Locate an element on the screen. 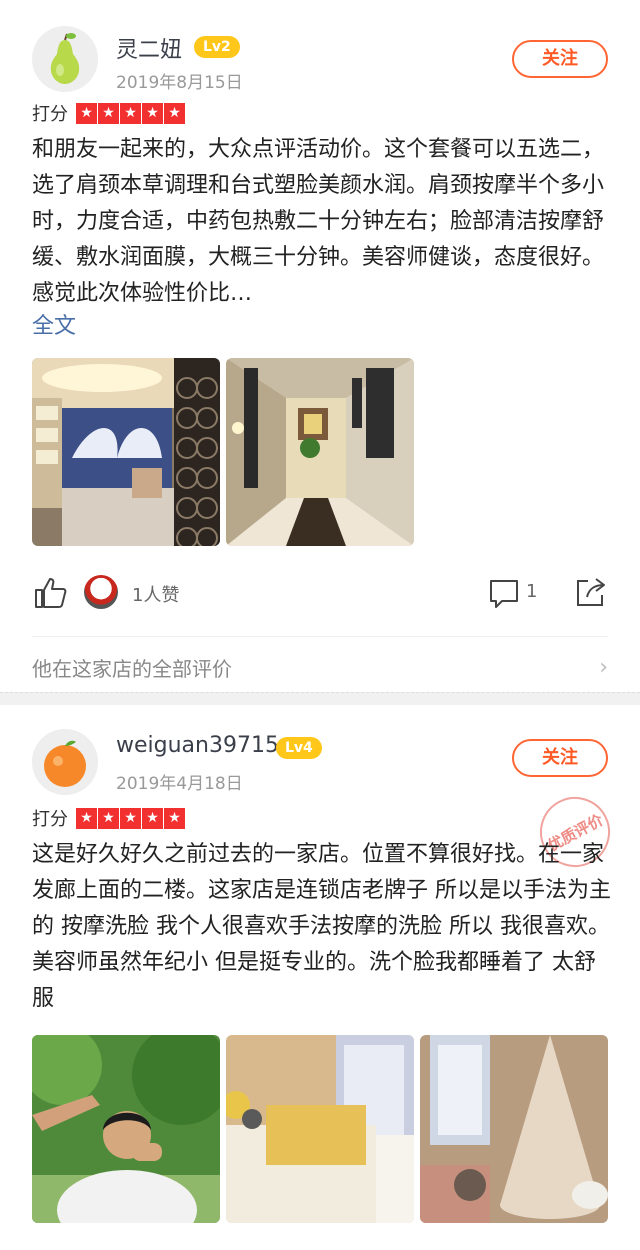 This screenshot has width=640, height=1250. expand-full-text-link: 全文 is located at coordinates (54, 324).